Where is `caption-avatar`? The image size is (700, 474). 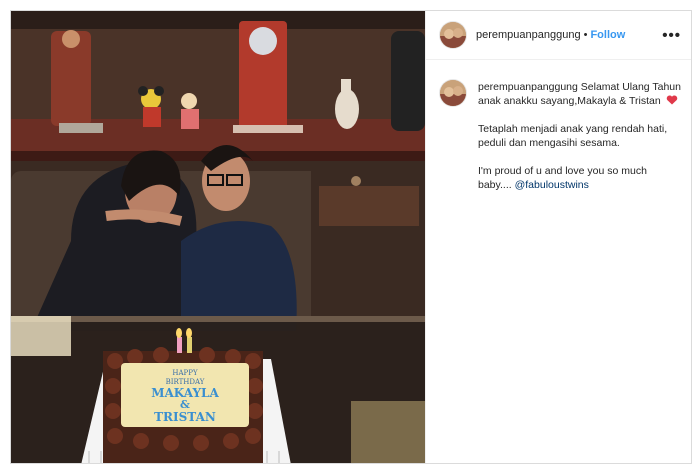
caption-avatar is located at coordinates (453, 93).